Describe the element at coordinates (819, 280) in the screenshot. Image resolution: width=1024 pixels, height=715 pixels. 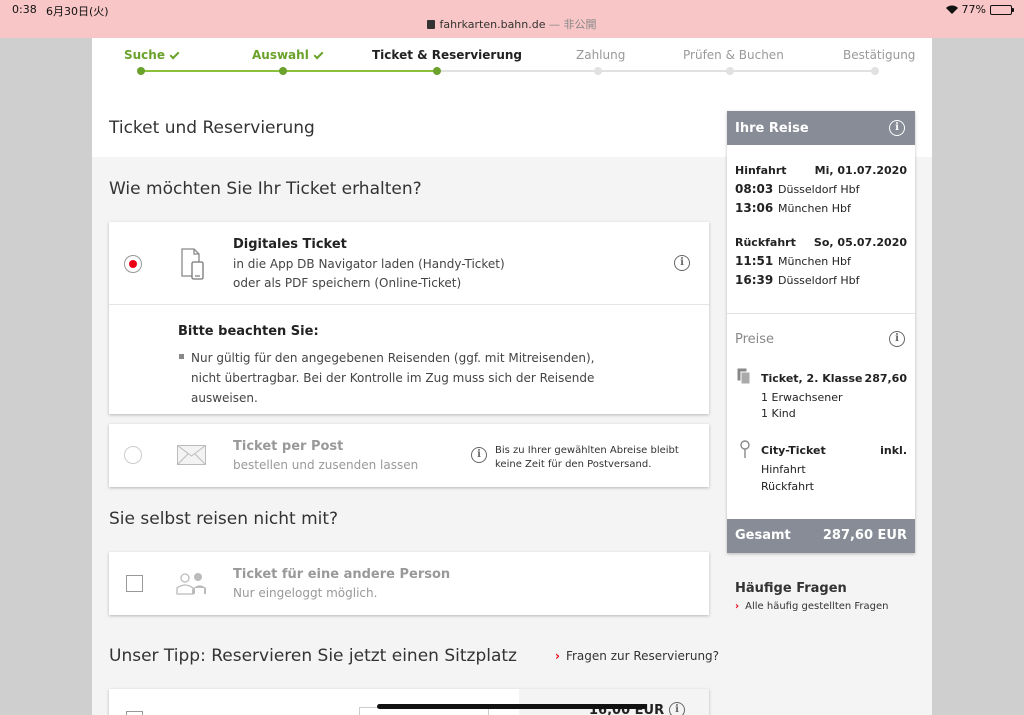
I see `return-arr-station: Düsseldorf Hbf` at that location.